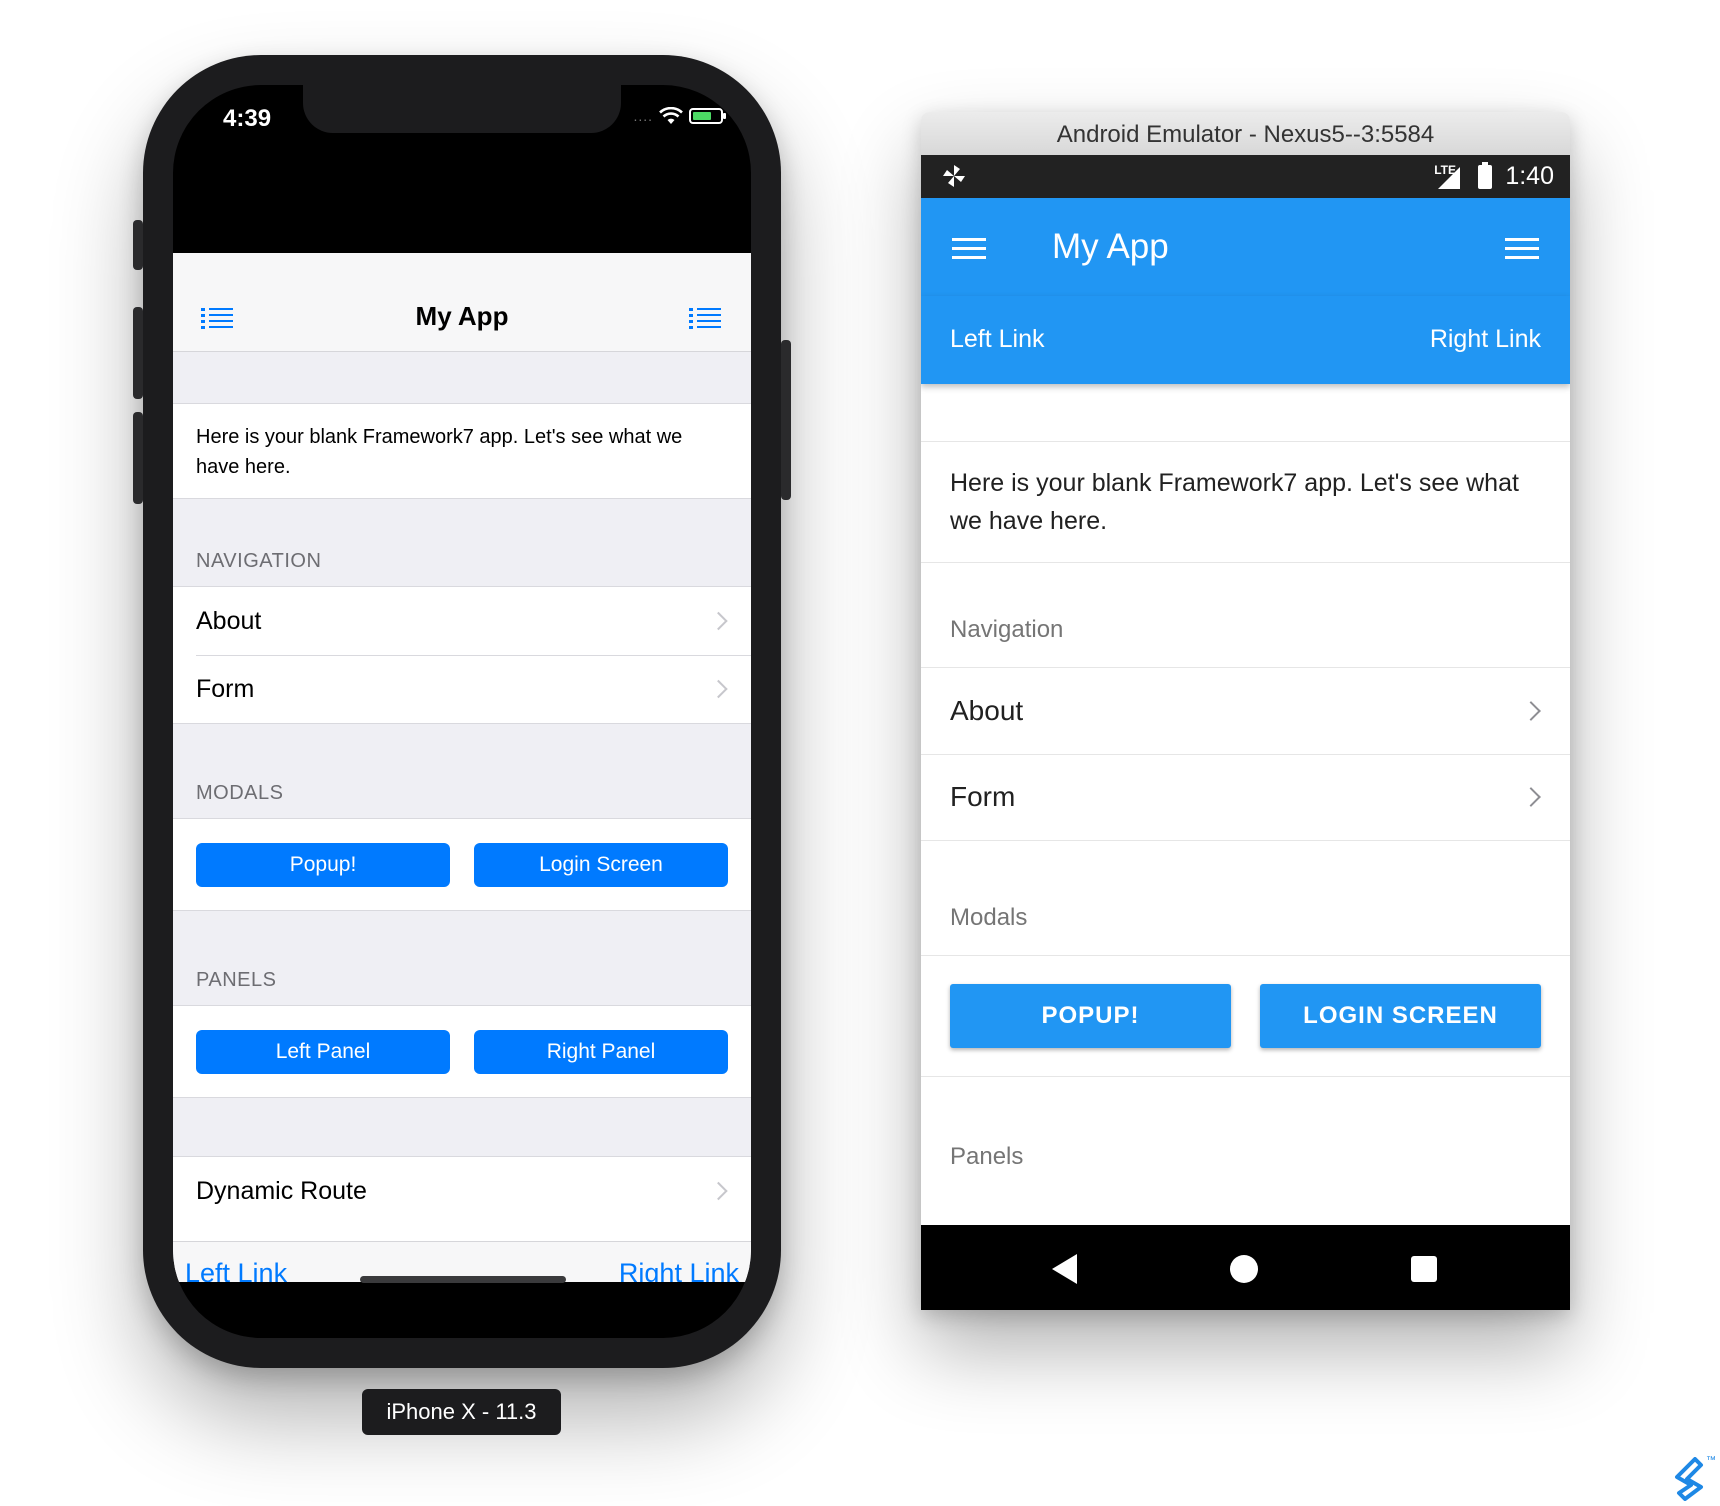 The height and width of the screenshot is (1506, 1720). What do you see at coordinates (1400, 1016) in the screenshot?
I see `login-screen-button: LOGIN SCREEN` at bounding box center [1400, 1016].